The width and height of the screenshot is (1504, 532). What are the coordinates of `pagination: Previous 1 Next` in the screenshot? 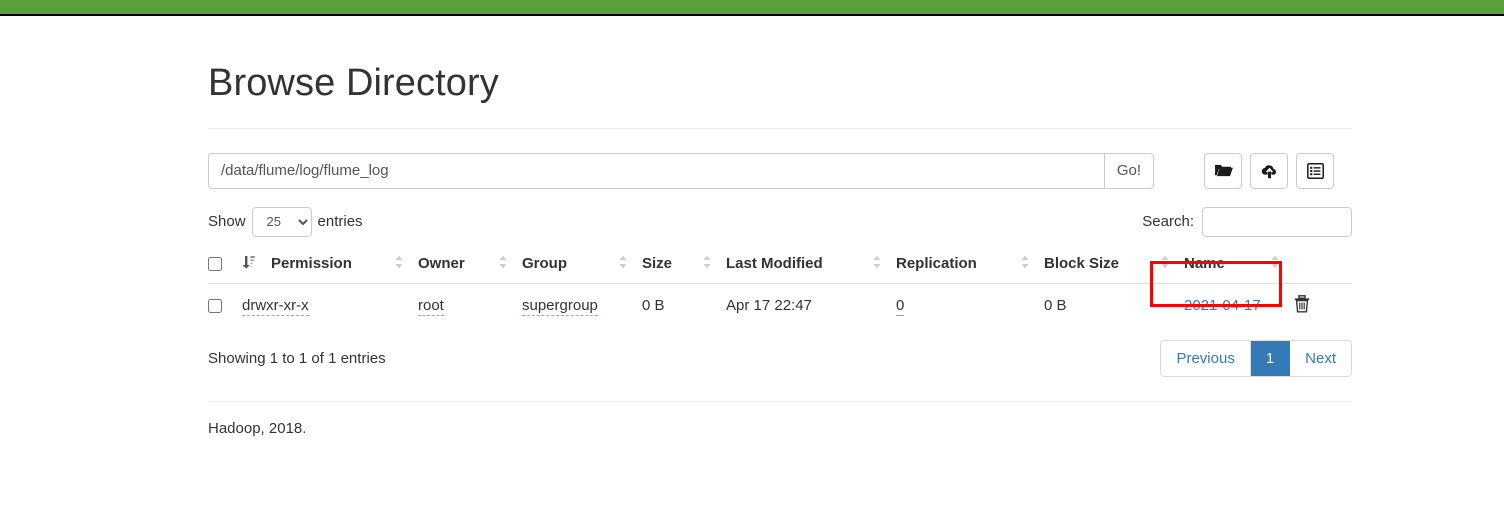 It's located at (1256, 358).